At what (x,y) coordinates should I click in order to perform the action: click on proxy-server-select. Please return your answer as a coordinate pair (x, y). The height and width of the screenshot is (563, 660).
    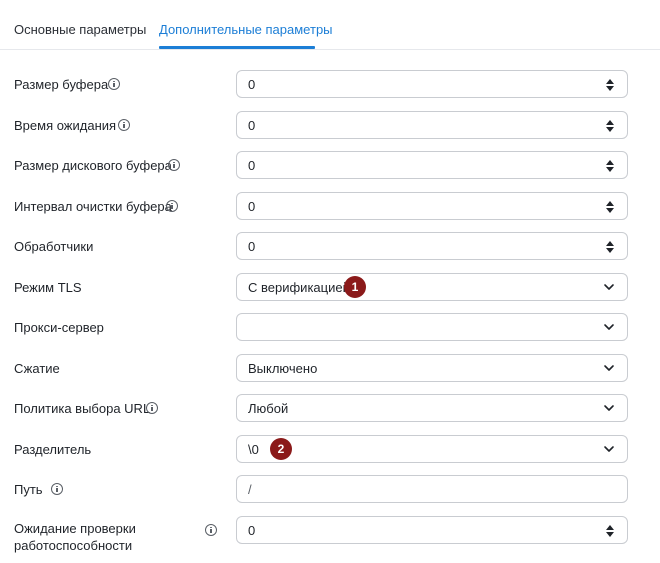
    Looking at the image, I should click on (432, 327).